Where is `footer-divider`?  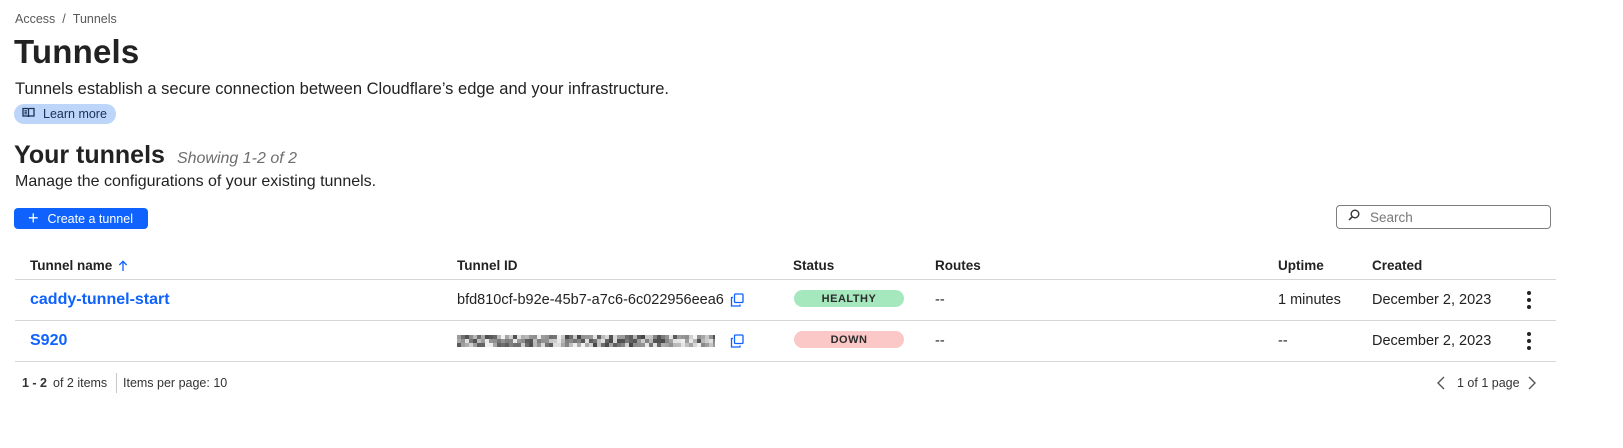
footer-divider is located at coordinates (116, 383).